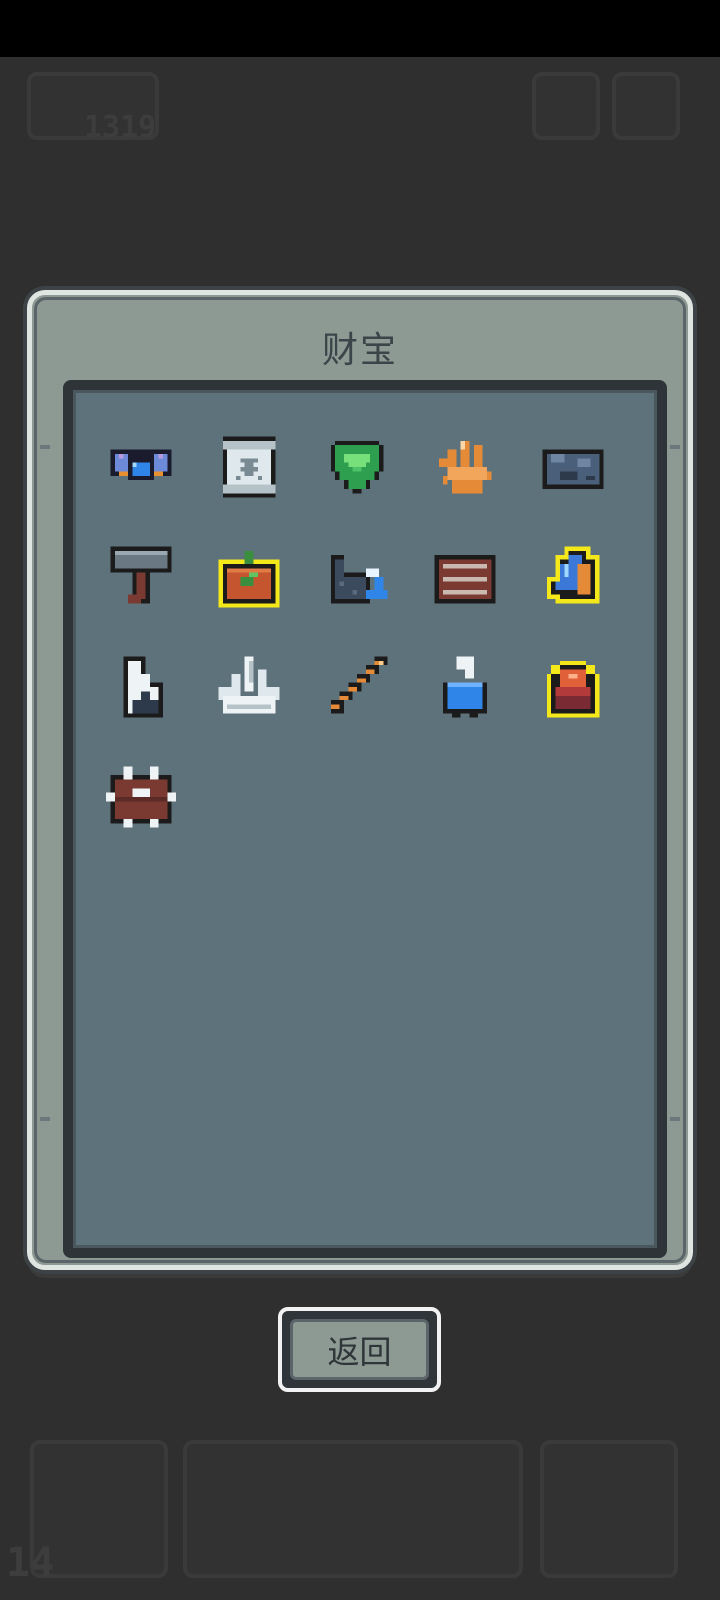 The width and height of the screenshot is (720, 1600). I want to click on settings-button-bg, so click(646, 106).